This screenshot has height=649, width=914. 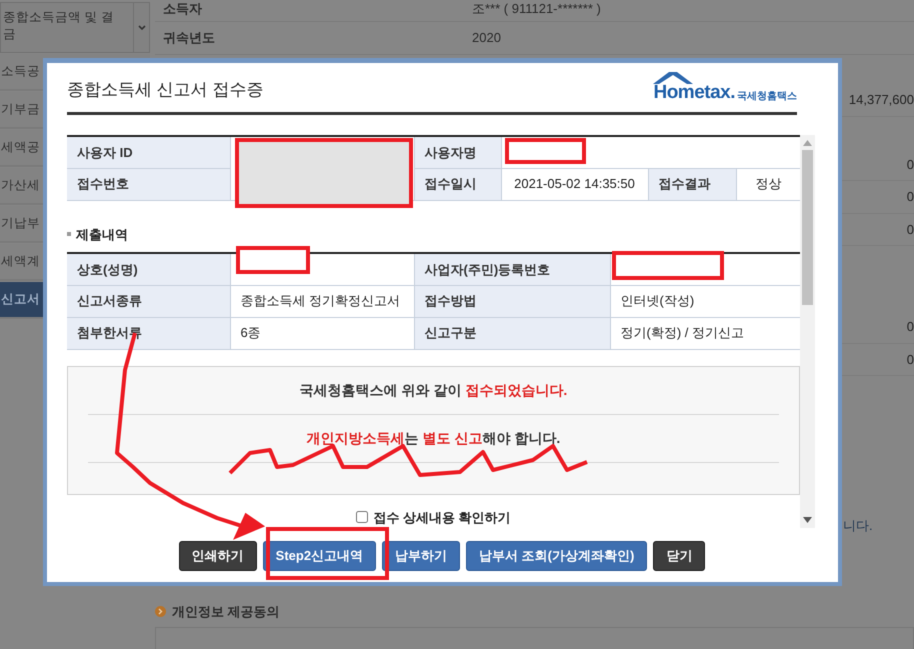 I want to click on message-text: 개인지방소득세는 별도 신고해야 합니다., so click(x=433, y=438).